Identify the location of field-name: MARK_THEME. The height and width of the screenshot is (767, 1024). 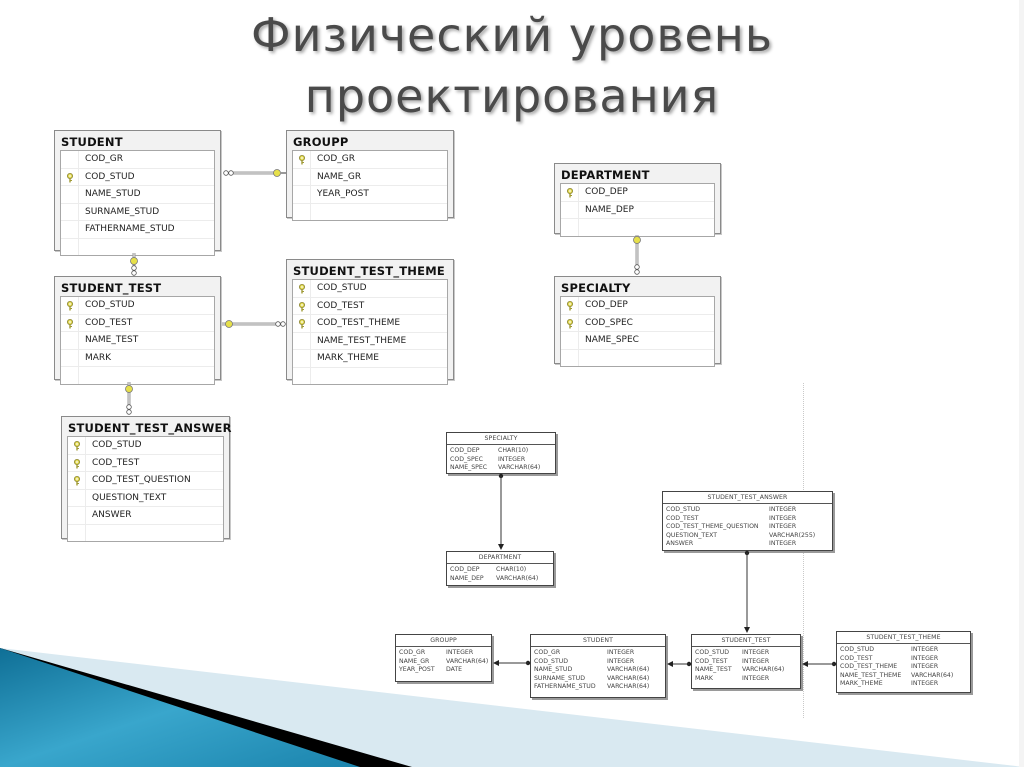
(348, 358).